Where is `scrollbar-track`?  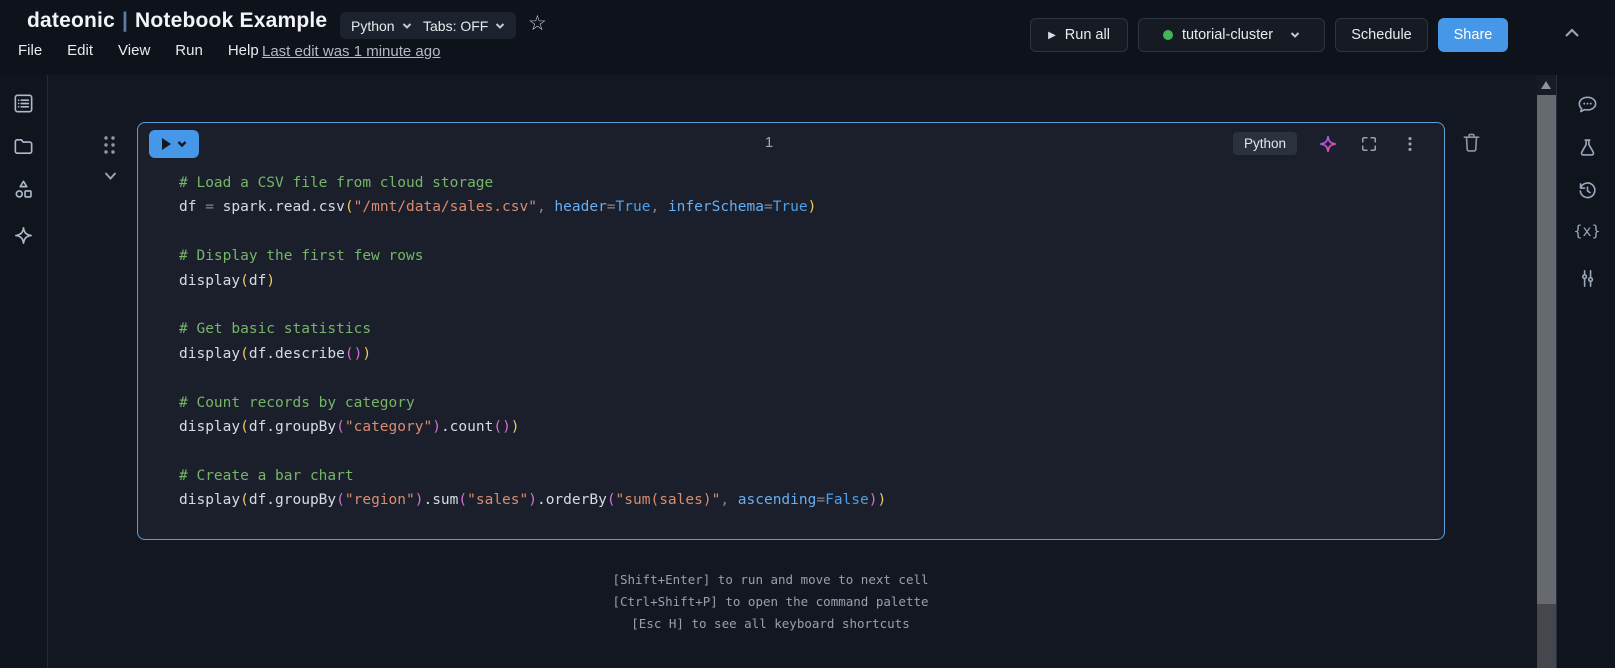 scrollbar-track is located at coordinates (1546, 636).